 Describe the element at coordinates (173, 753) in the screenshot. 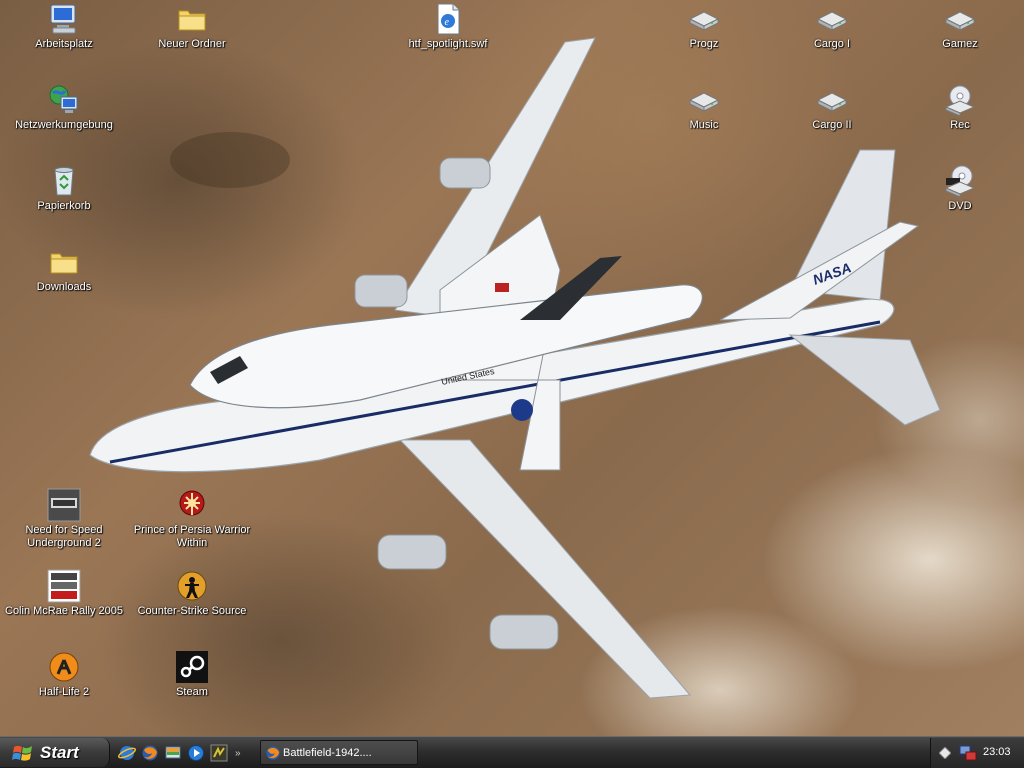

I see `show-desktop-icon` at that location.